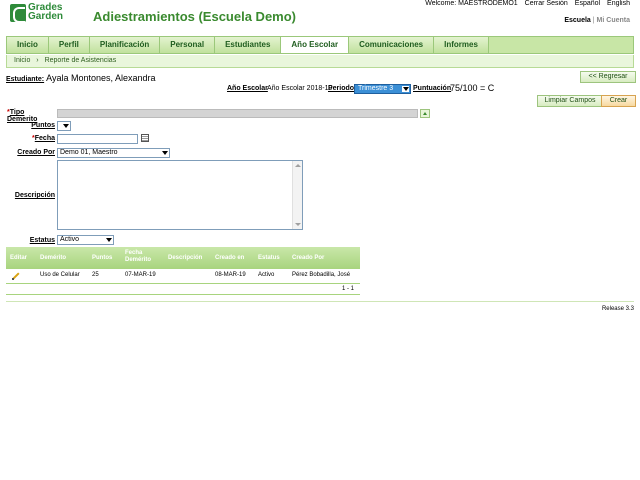 The height and width of the screenshot is (480, 640). I want to click on period-label: Periodo, so click(341, 88).